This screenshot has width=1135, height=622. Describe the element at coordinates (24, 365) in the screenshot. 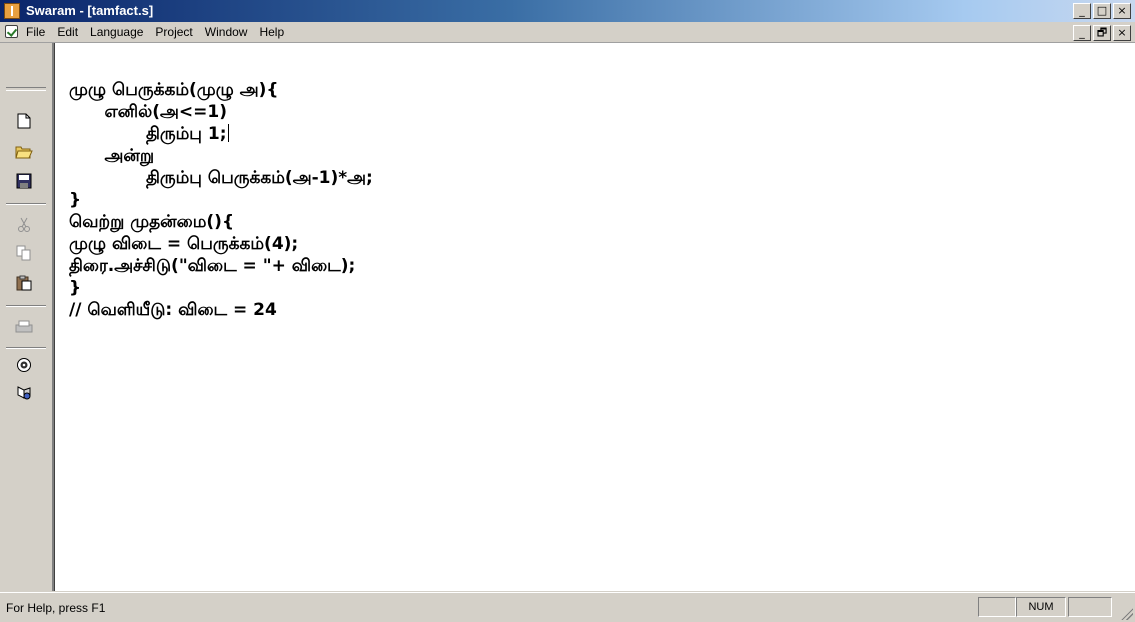

I see `compile-icon` at that location.